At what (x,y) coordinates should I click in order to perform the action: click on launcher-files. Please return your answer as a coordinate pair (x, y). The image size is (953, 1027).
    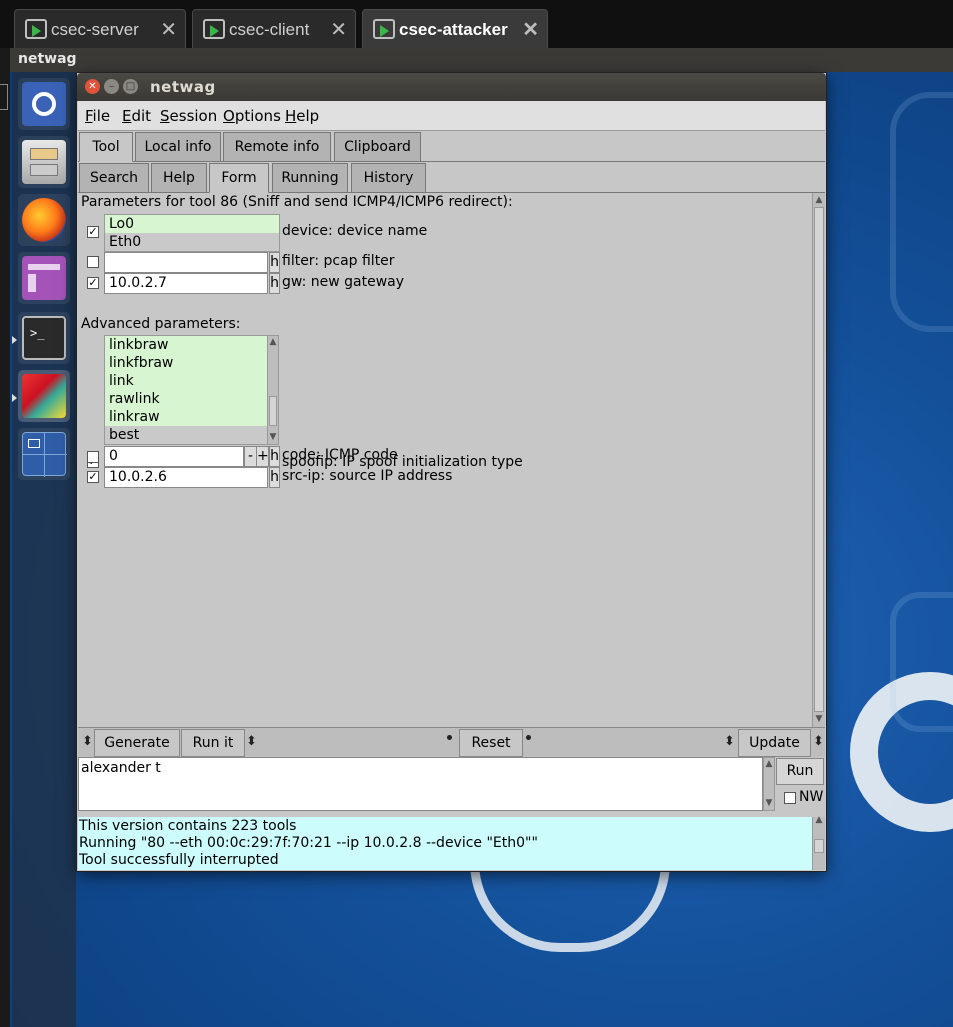
    Looking at the image, I should click on (44, 162).